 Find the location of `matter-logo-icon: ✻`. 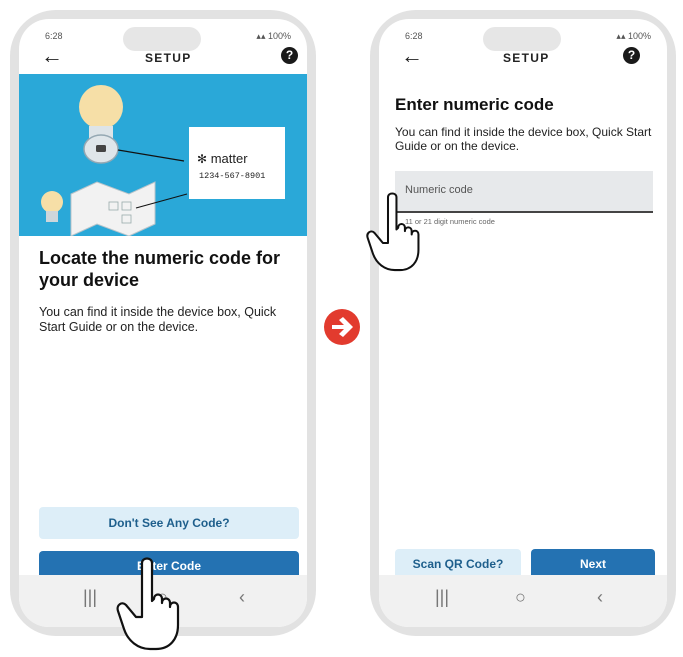

matter-logo-icon: ✻ is located at coordinates (202, 159).